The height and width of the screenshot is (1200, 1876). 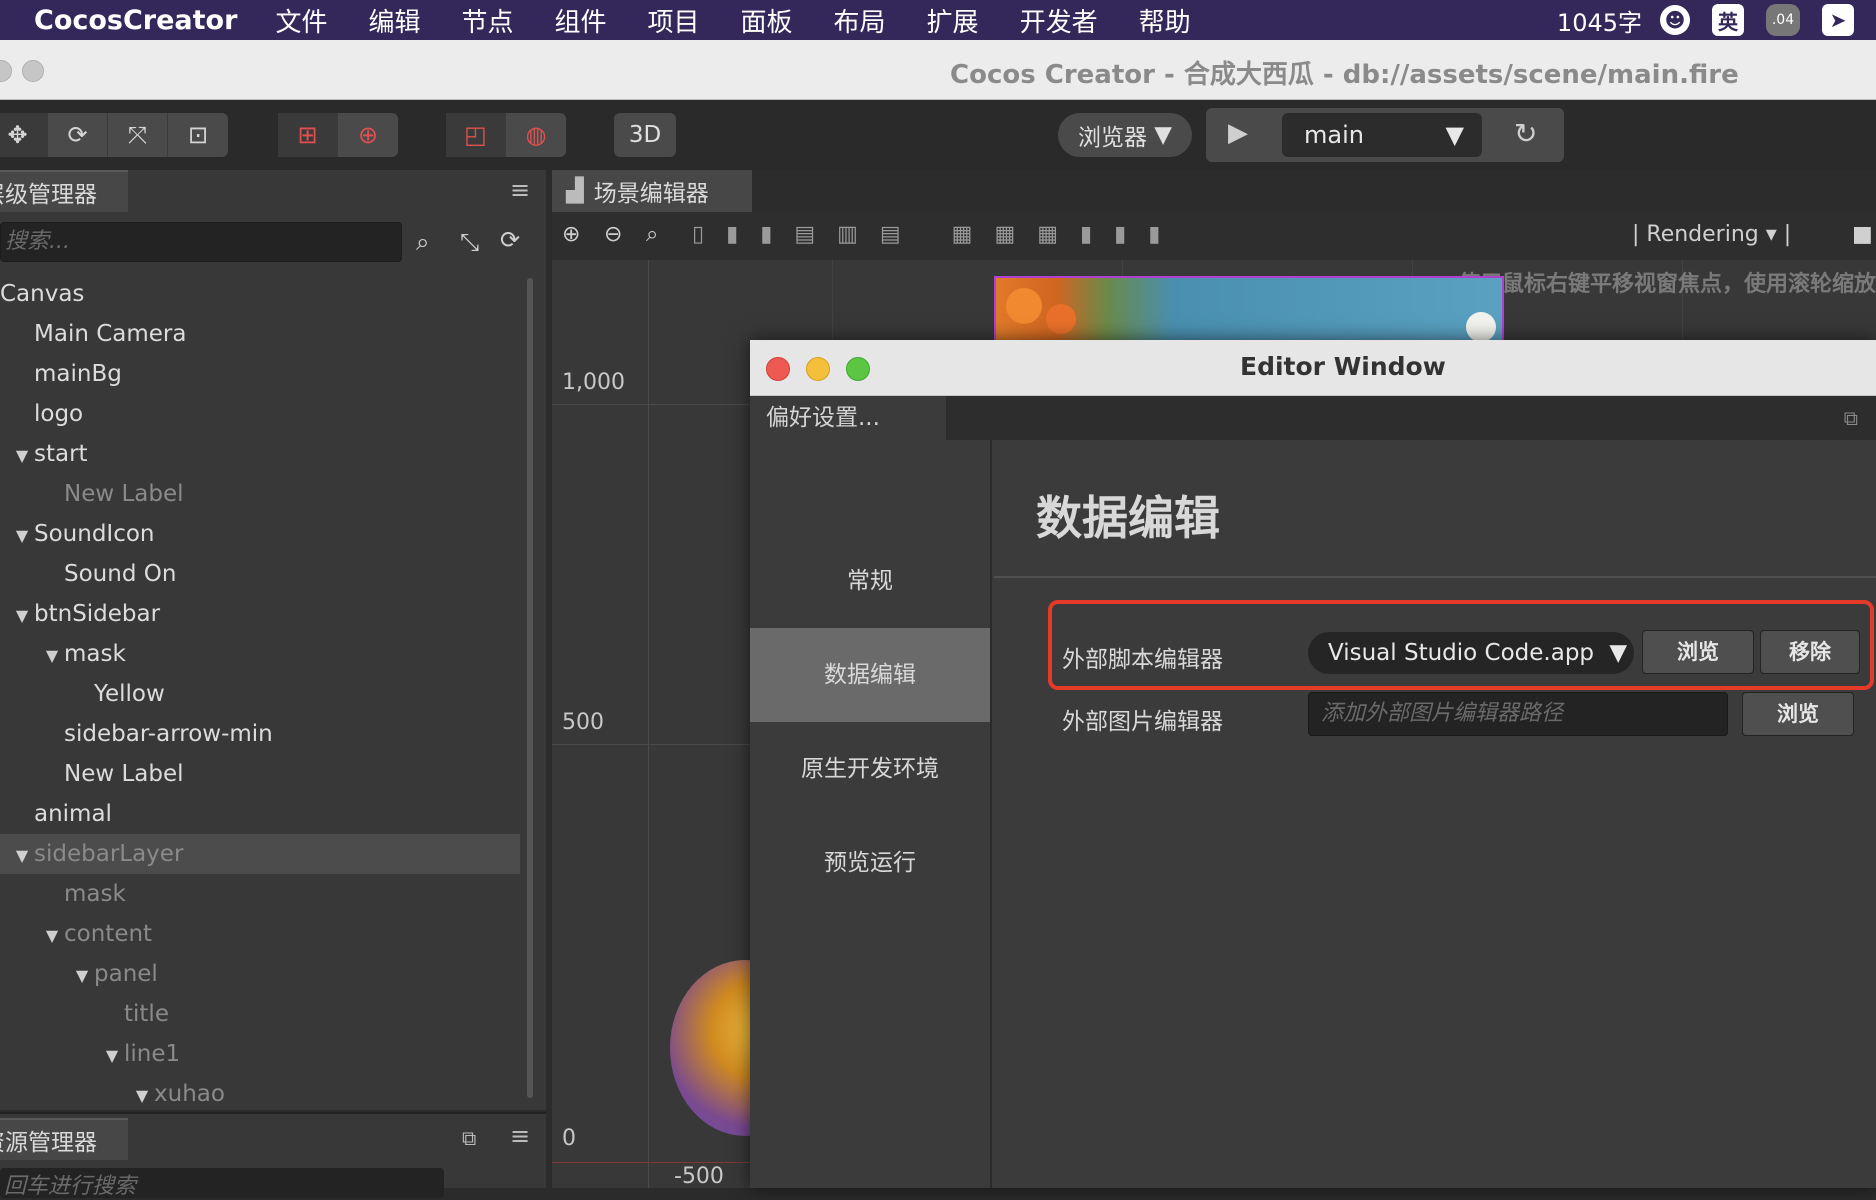 What do you see at coordinates (260, 854) in the screenshot?
I see `tree-node: ▼ sidebarLayer` at bounding box center [260, 854].